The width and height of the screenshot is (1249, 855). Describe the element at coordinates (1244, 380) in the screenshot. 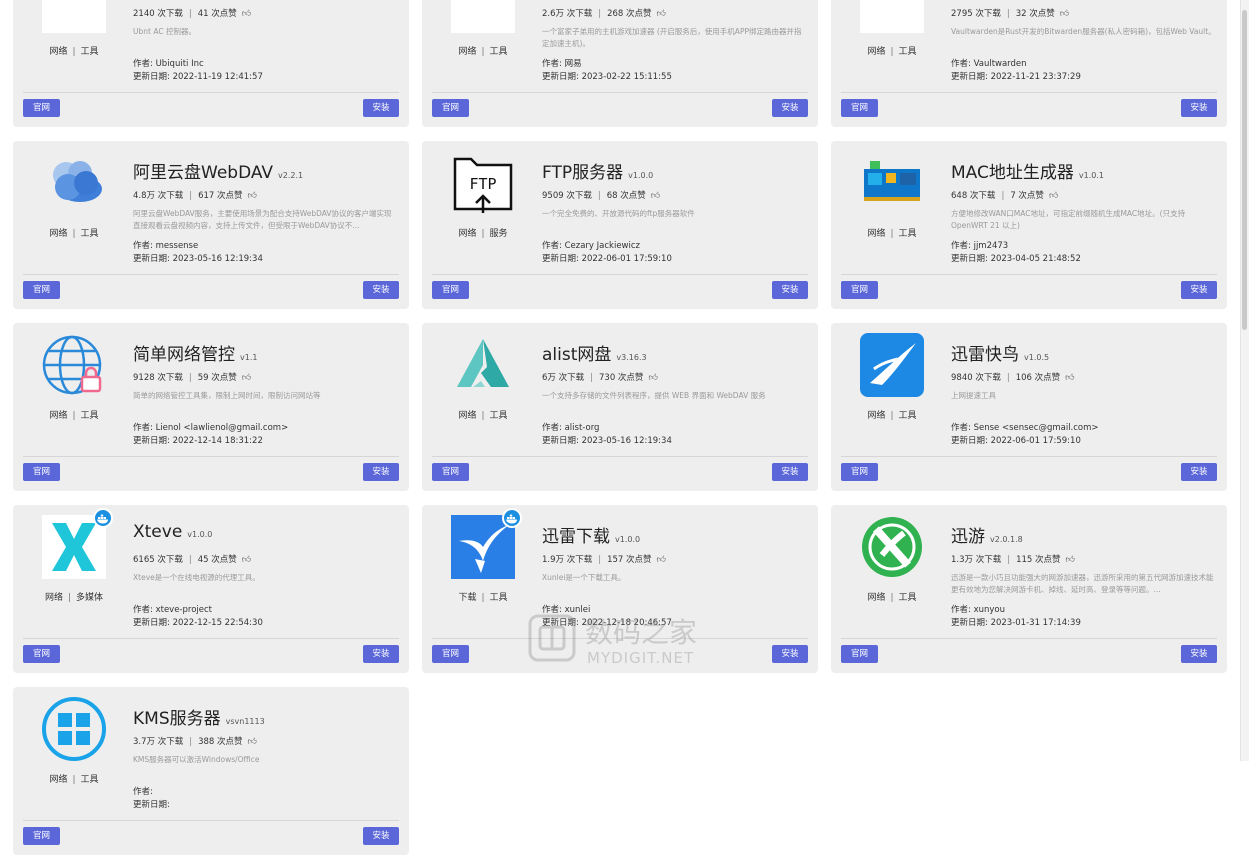

I see `vertical-scrollbar` at that location.